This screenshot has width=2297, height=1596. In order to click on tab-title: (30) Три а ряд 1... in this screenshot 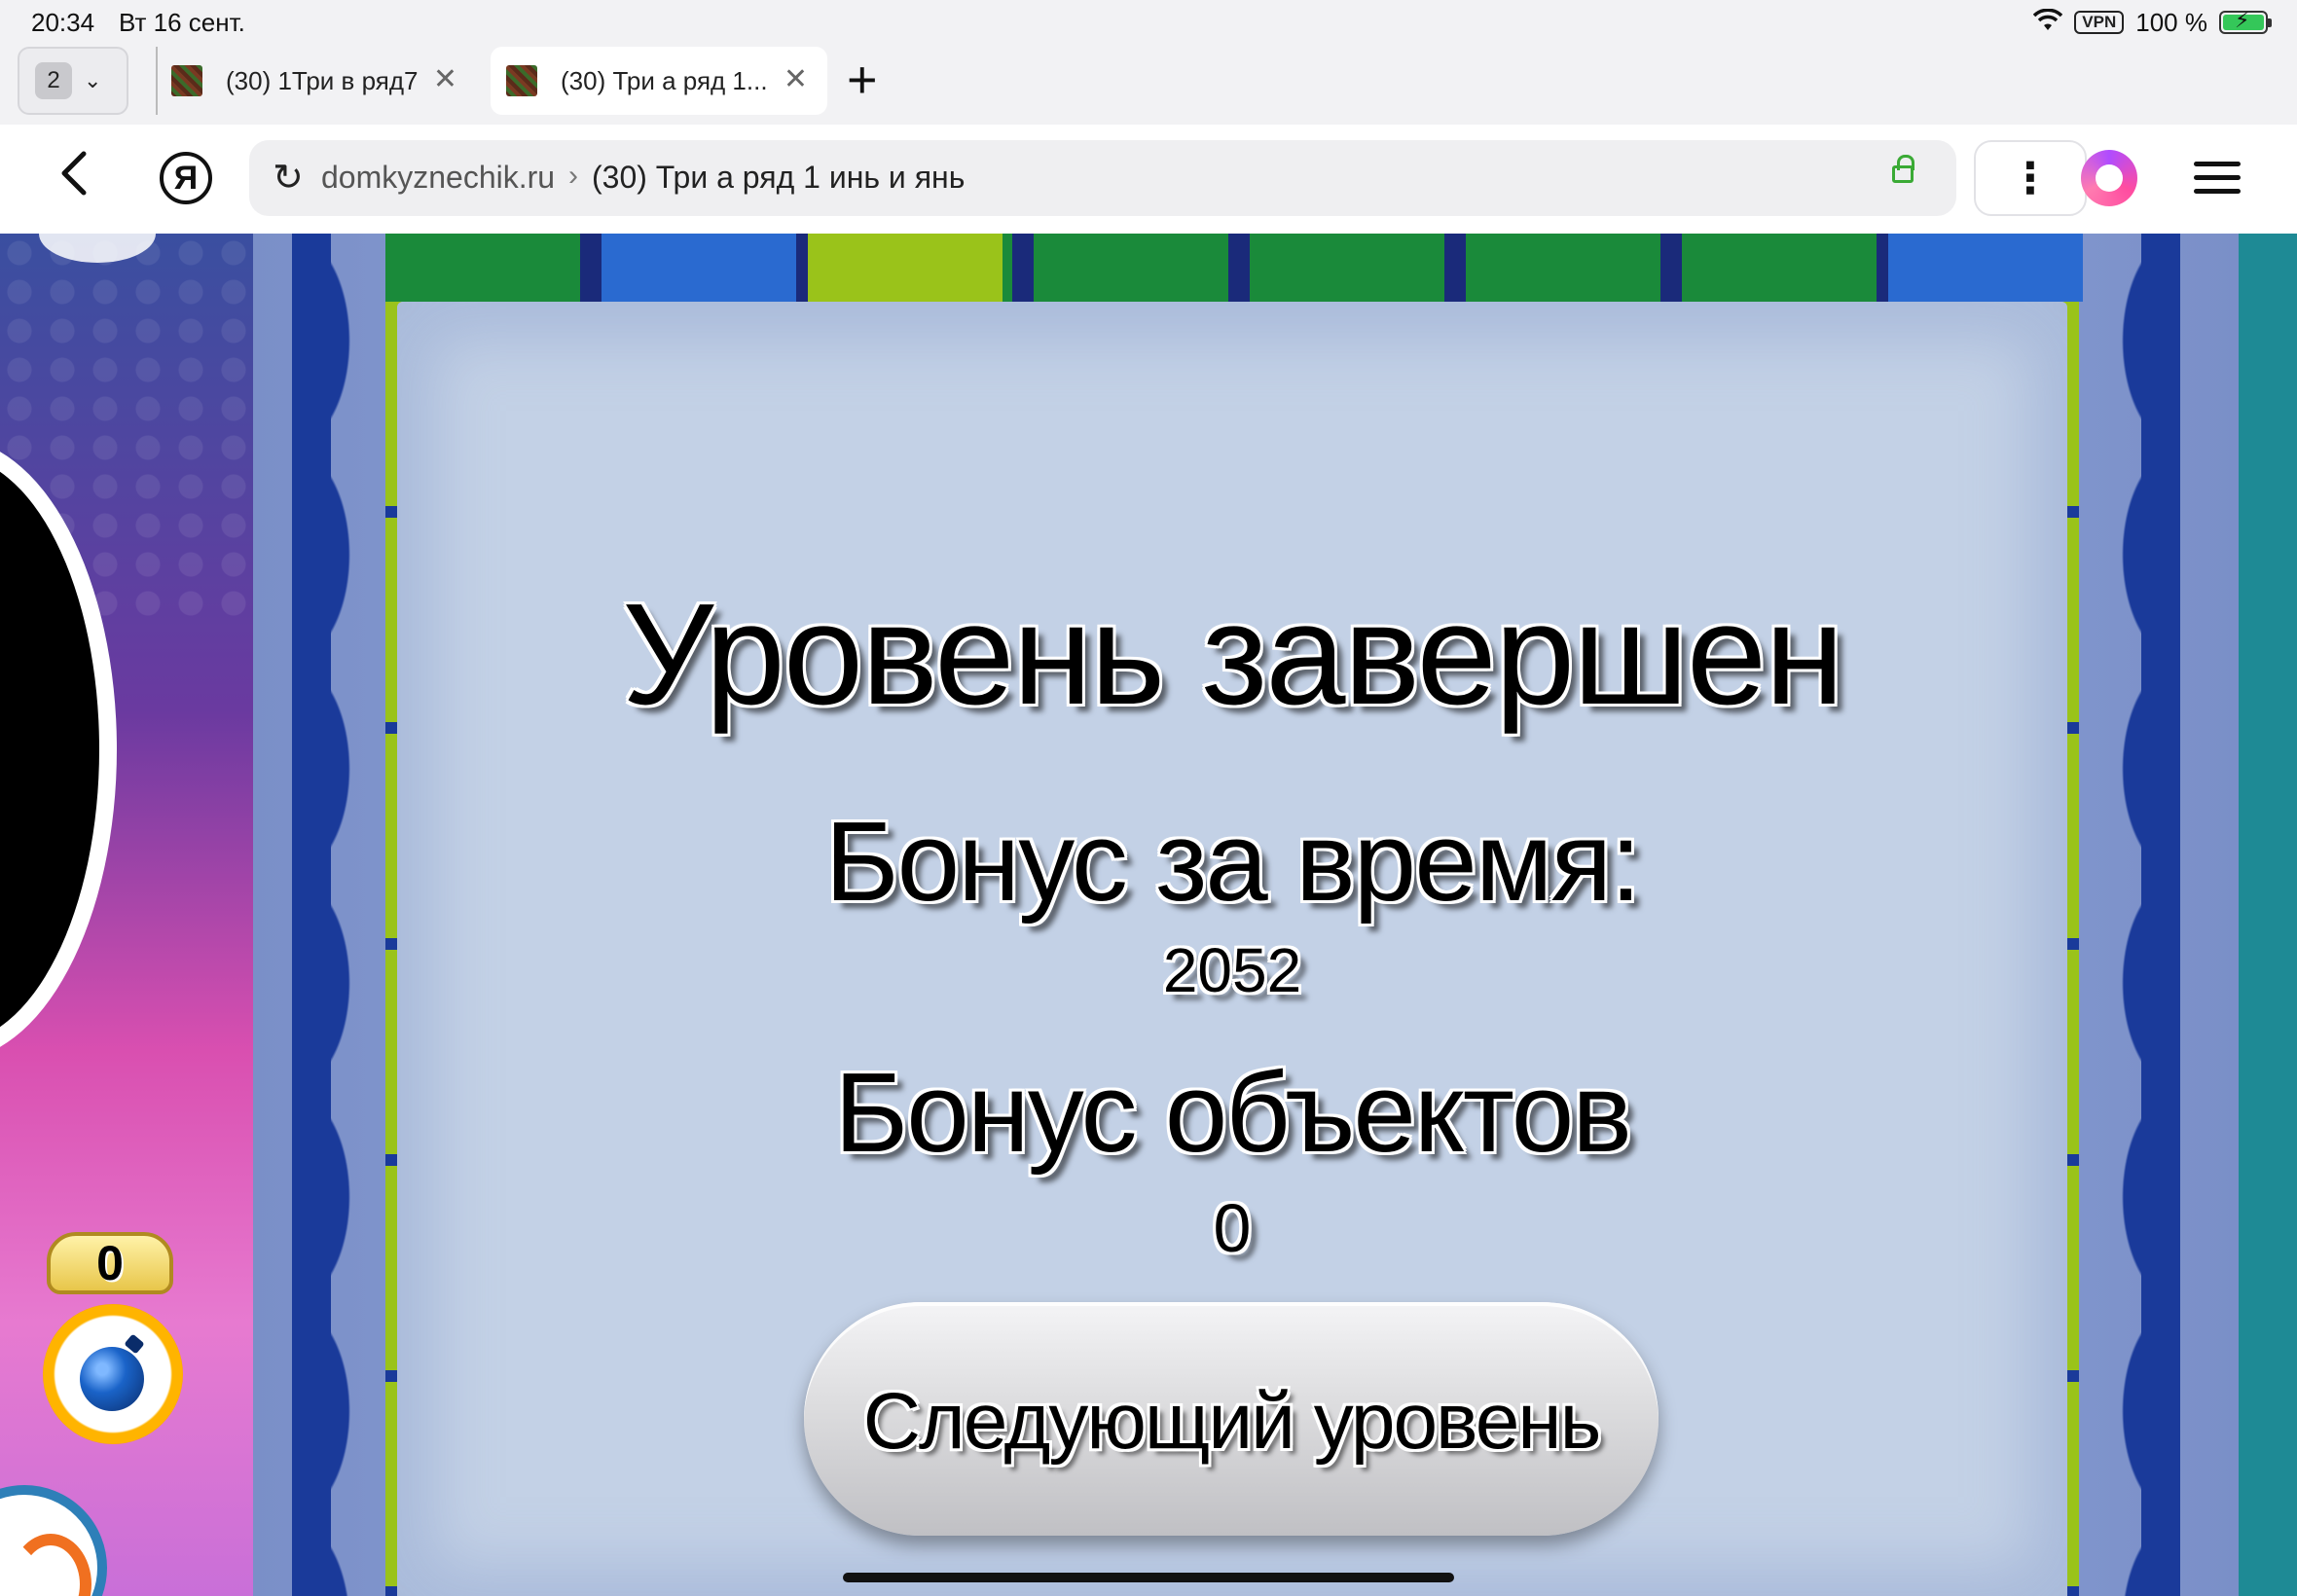, I will do `click(665, 80)`.